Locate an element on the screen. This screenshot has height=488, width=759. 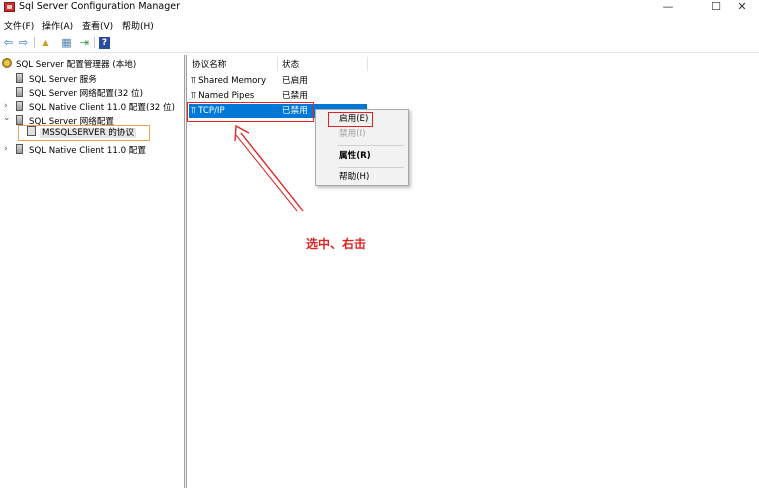
annotation-label: 选中、右击 is located at coordinates (336, 244).